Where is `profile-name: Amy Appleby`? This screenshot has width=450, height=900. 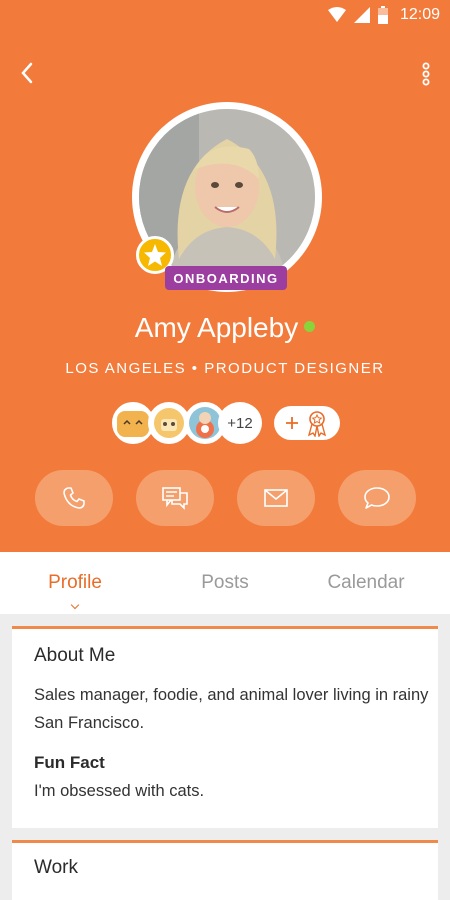 profile-name: Amy Appleby is located at coordinates (225, 328).